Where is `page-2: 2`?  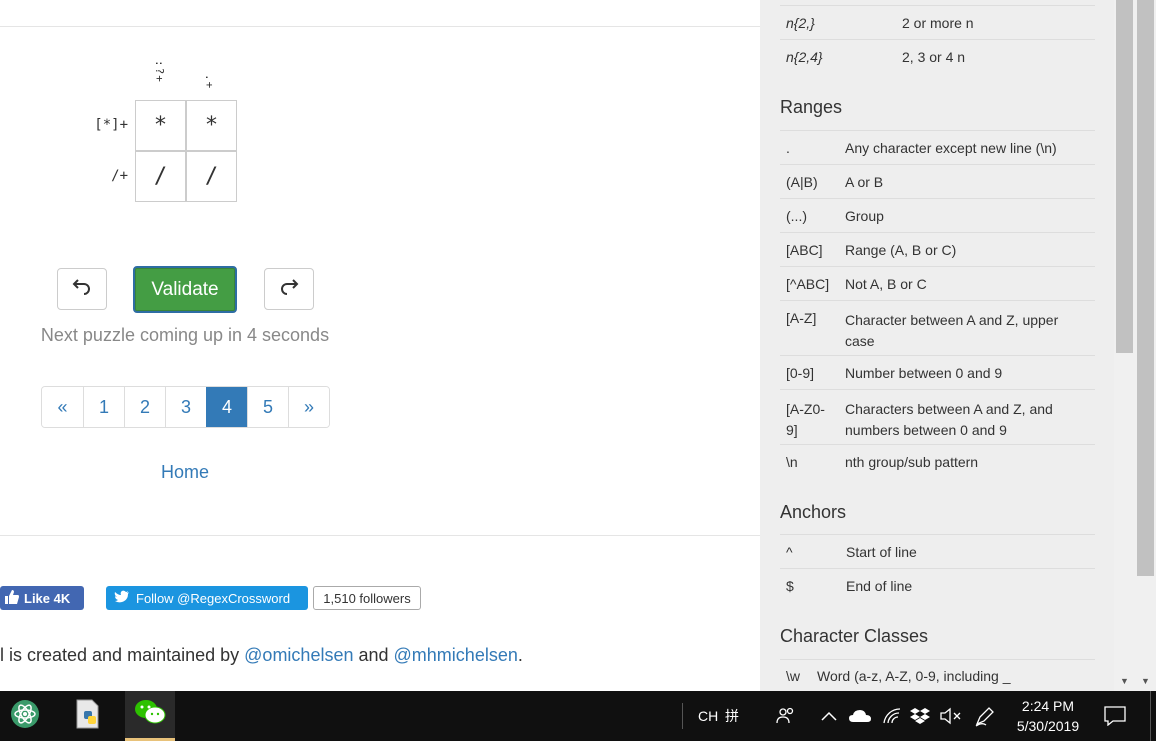 page-2: 2 is located at coordinates (144, 407).